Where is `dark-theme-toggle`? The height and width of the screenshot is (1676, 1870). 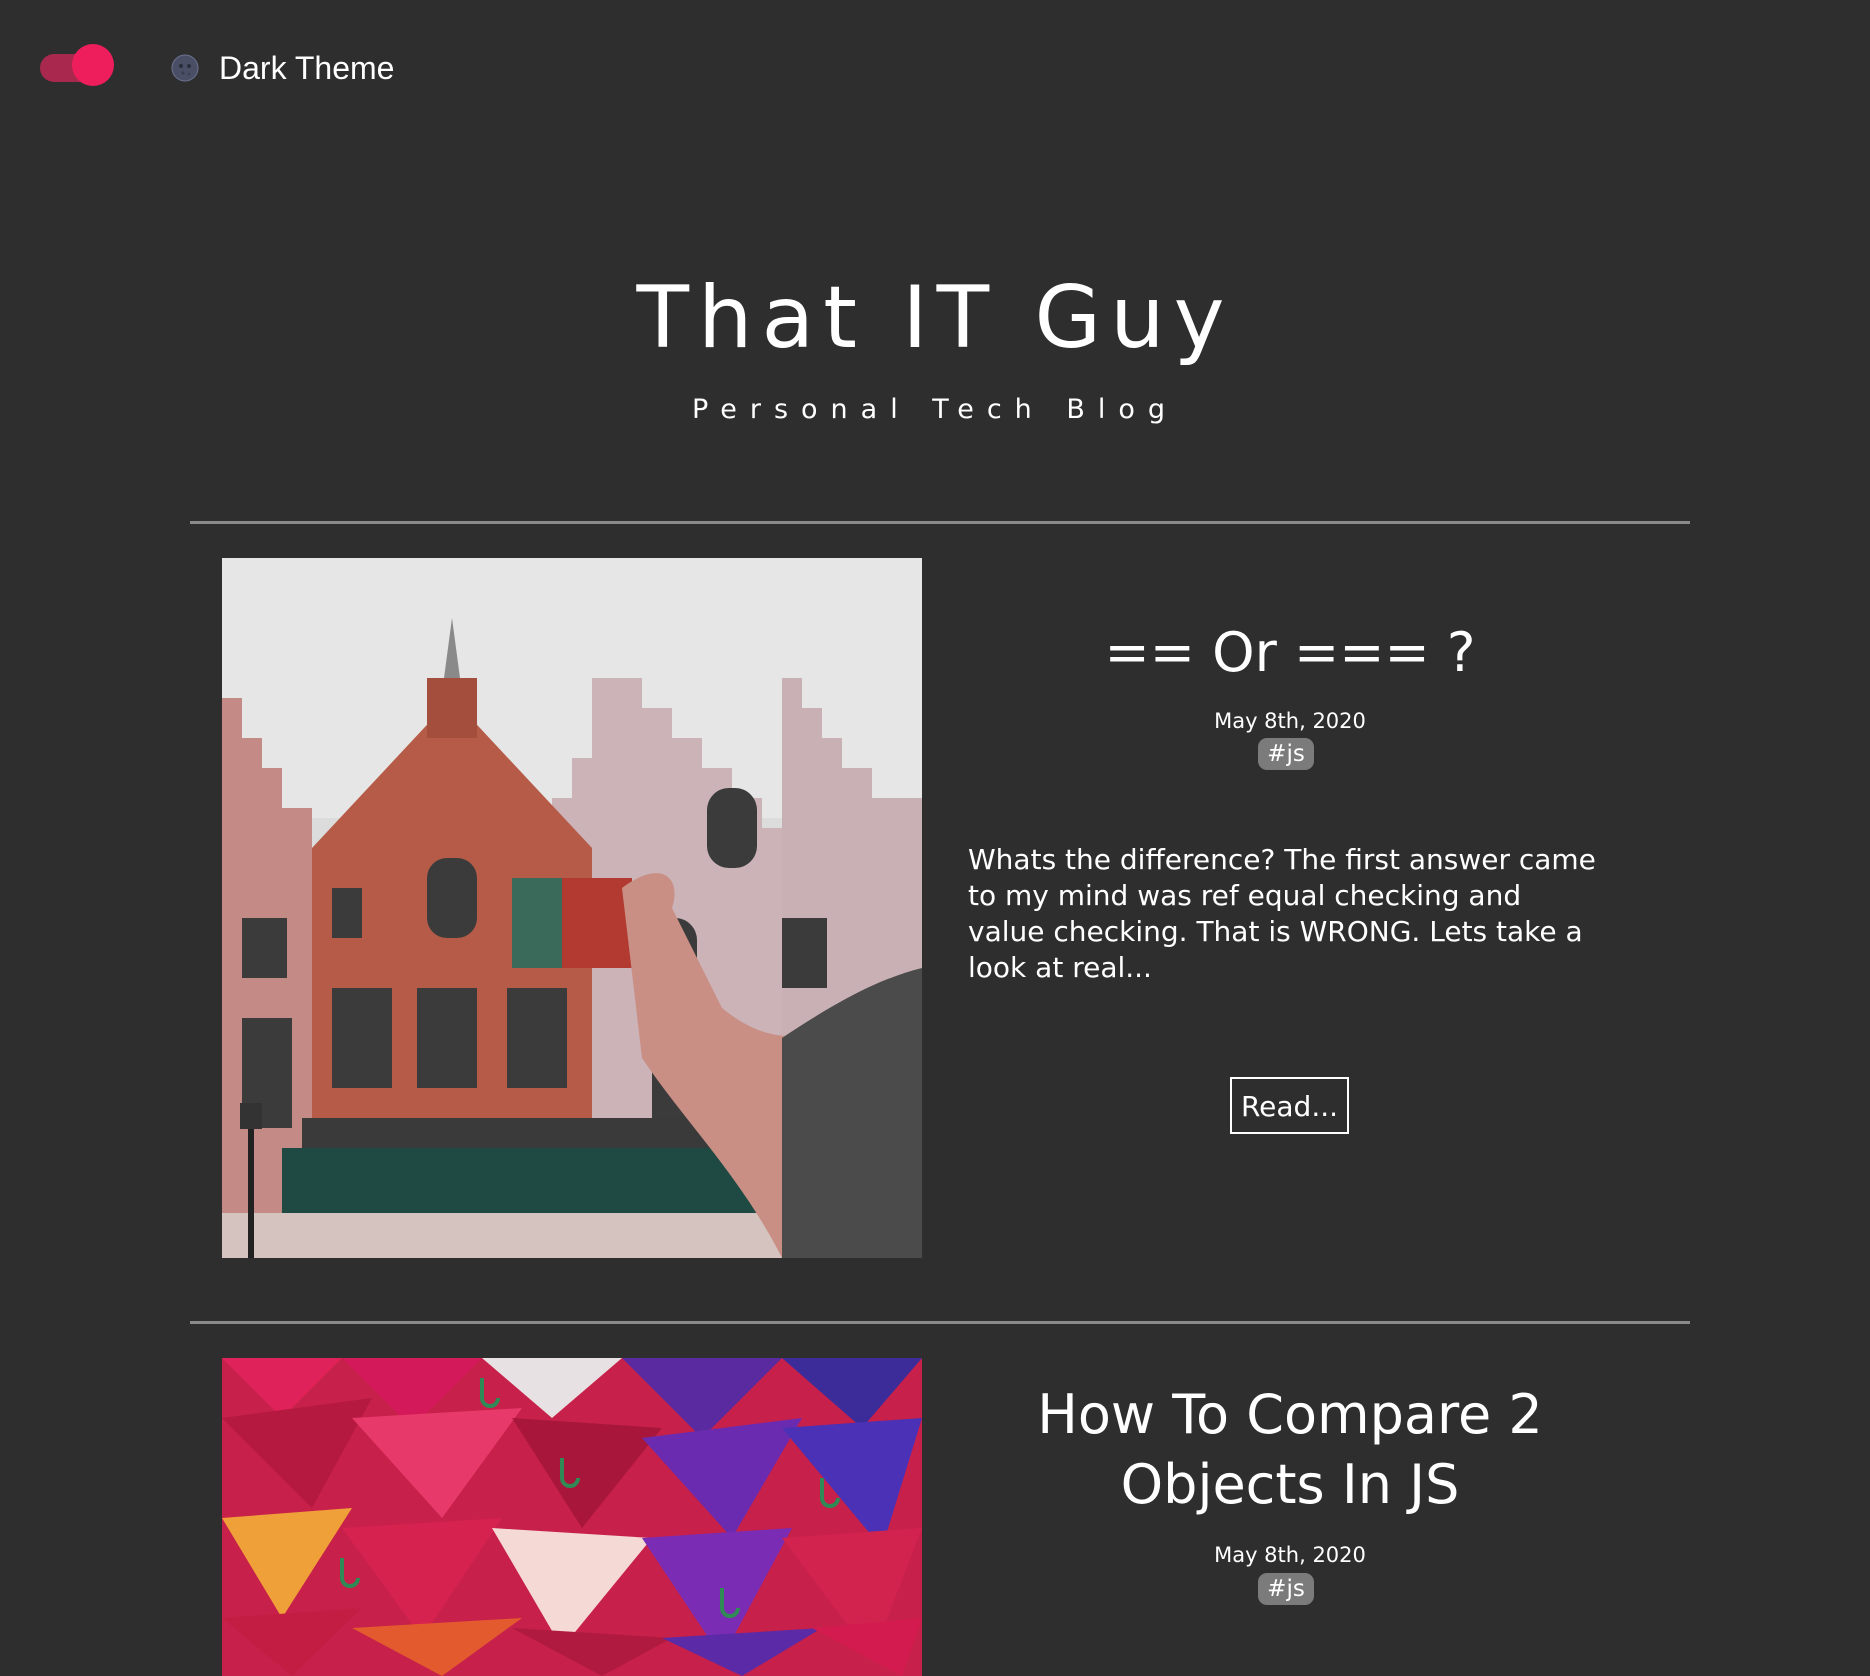 dark-theme-toggle is located at coordinates (78, 68).